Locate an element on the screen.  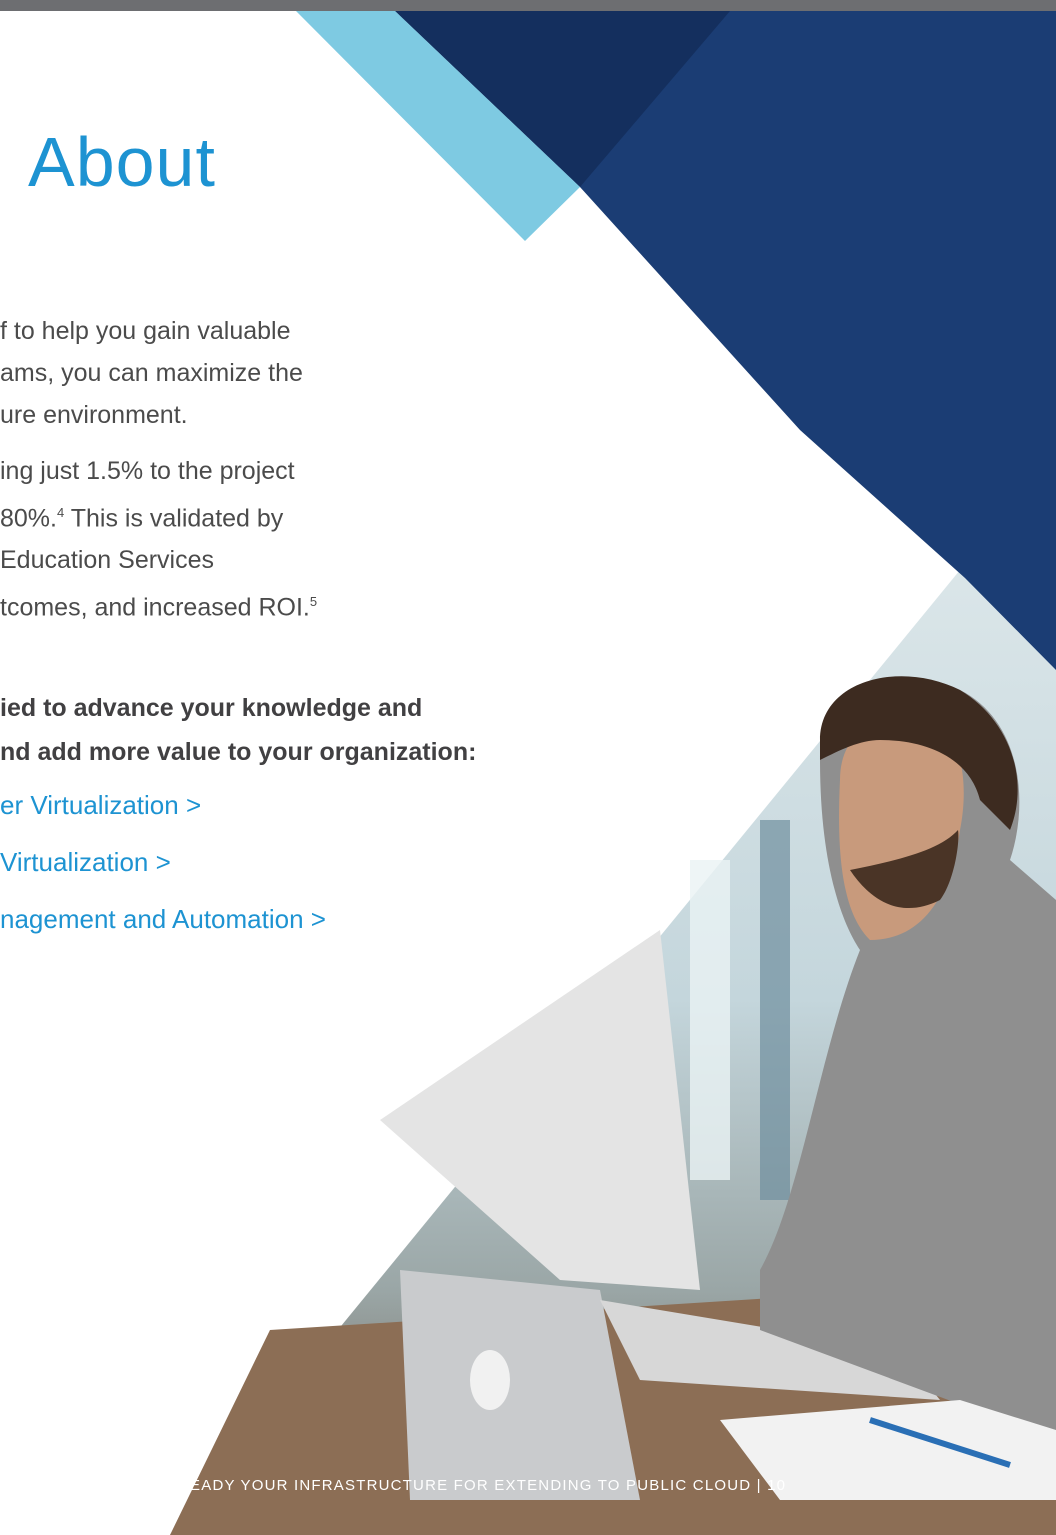
link-data-center-virtualization: er Virtualization > is located at coordinates (163, 811).